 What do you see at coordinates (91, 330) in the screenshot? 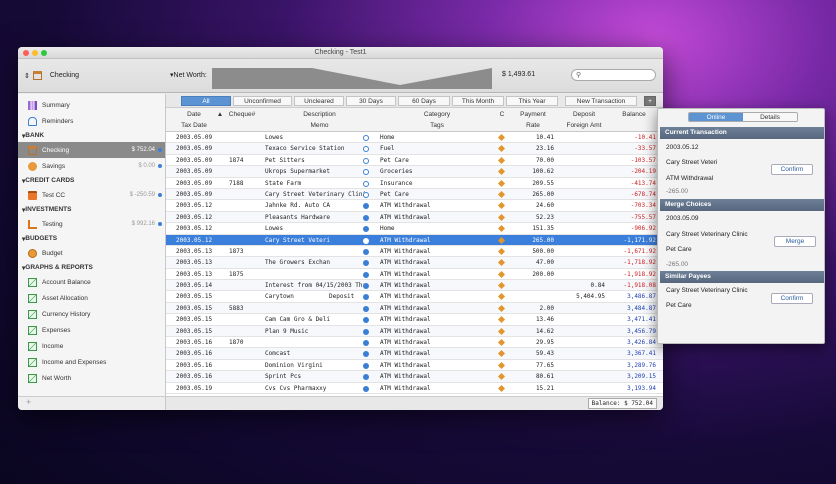
I see `sidebar-item-expenses: Expenses` at bounding box center [91, 330].